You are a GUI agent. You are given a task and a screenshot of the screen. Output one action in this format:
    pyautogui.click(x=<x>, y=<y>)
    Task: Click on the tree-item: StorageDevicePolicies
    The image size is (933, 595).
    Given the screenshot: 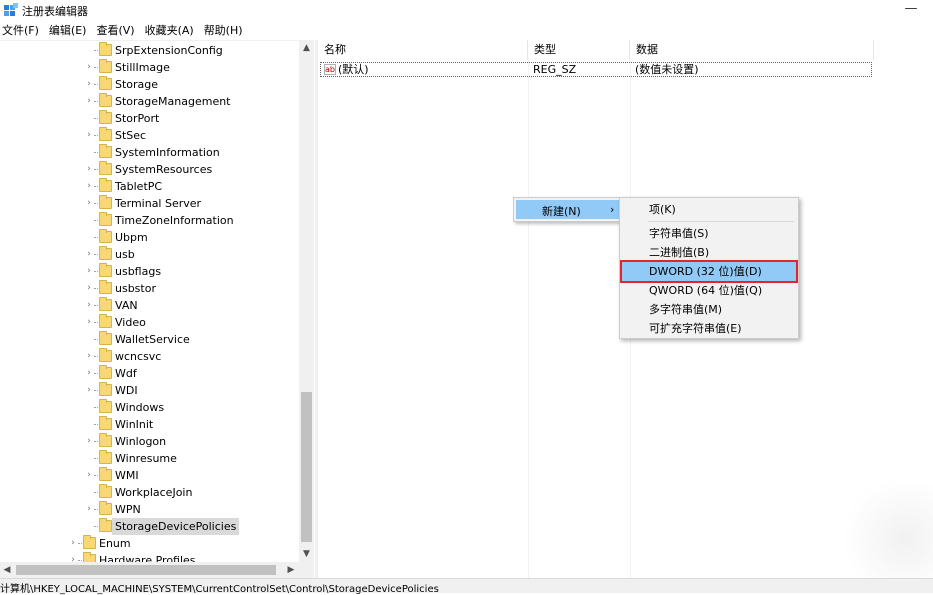 What is the action you would take?
    pyautogui.click(x=149, y=526)
    